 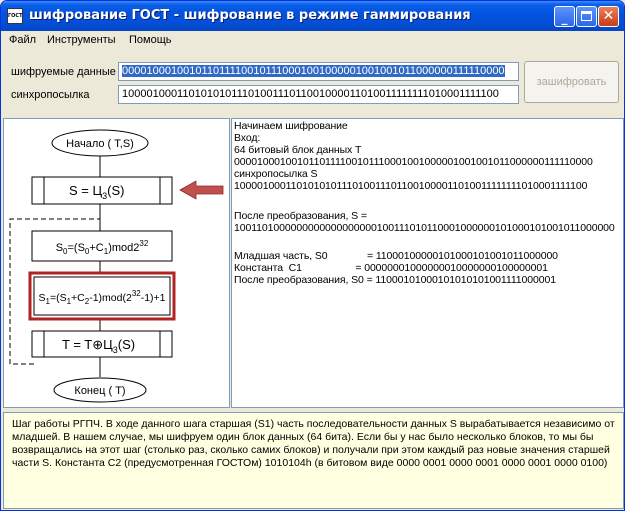 What do you see at coordinates (298, 150) in the screenshot?
I see `log-line: 64 битовый блок данных T` at bounding box center [298, 150].